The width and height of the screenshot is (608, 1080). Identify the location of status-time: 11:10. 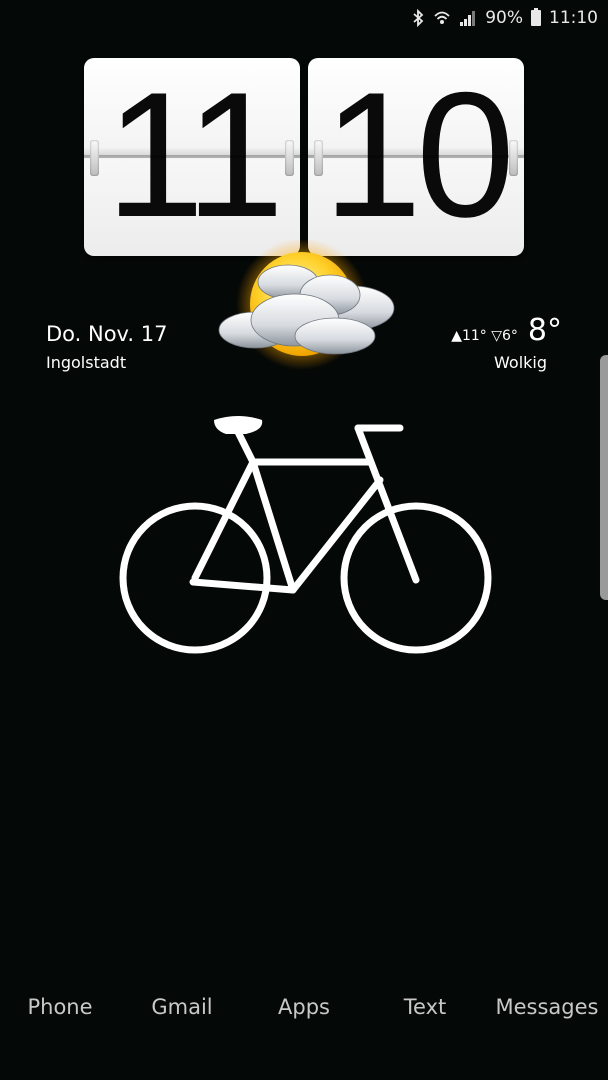
(573, 18).